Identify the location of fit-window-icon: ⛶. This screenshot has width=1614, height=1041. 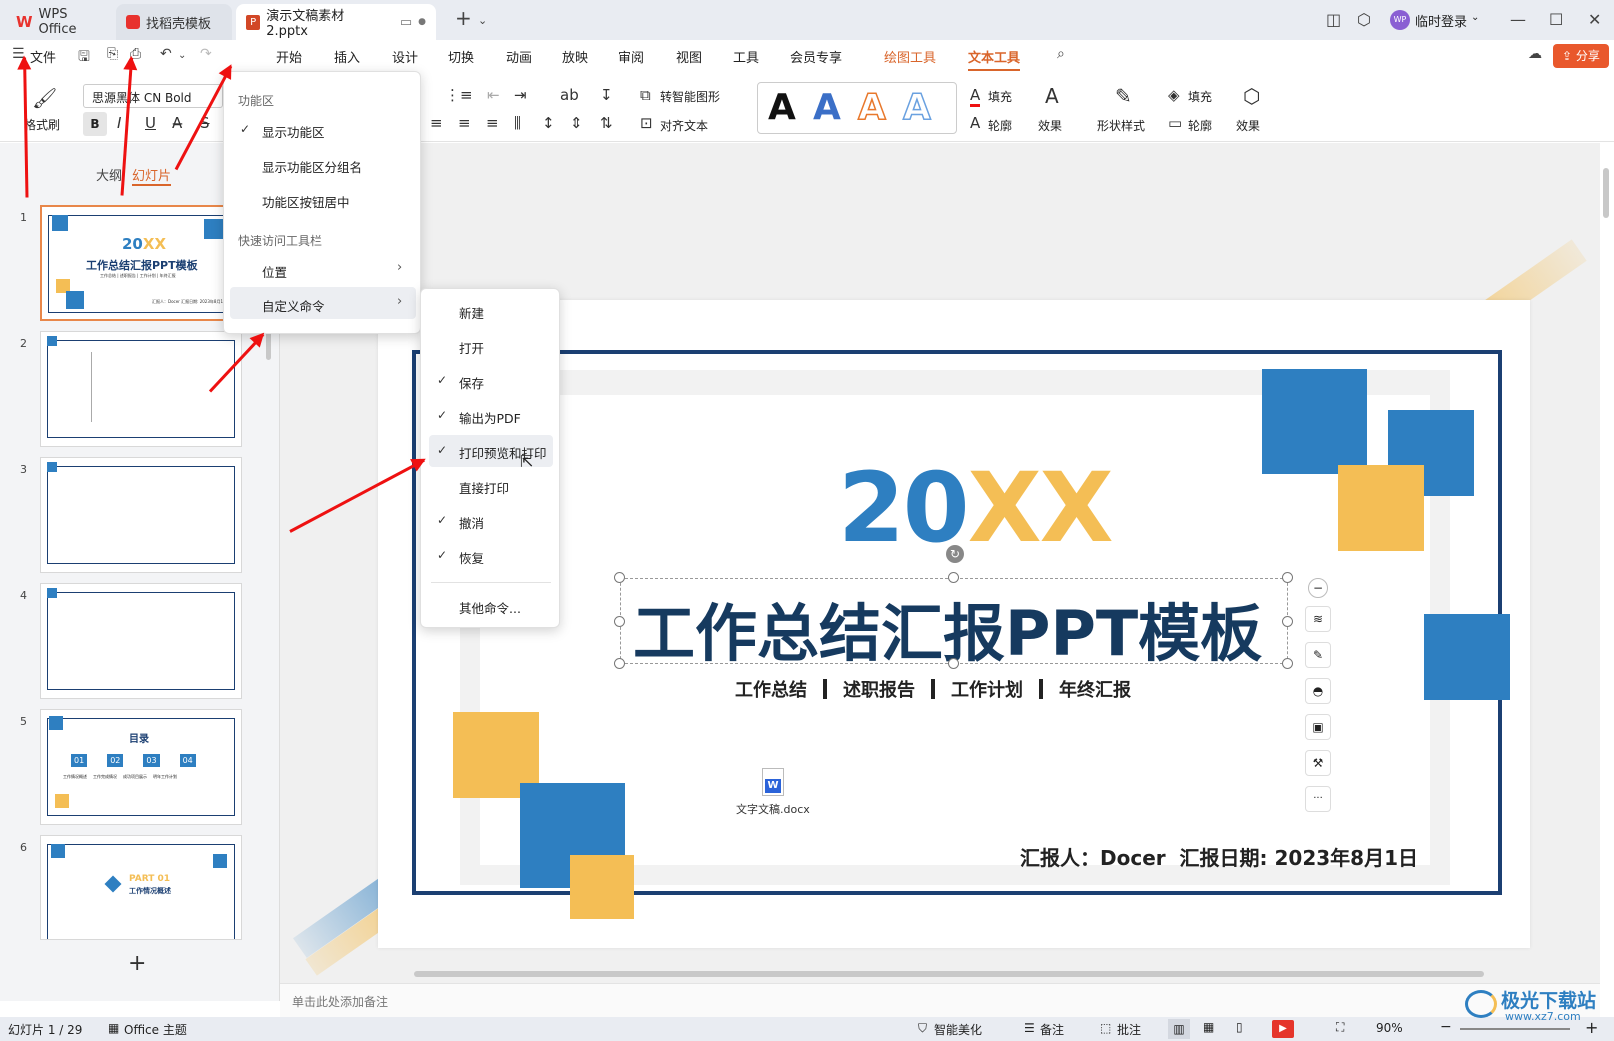
(1340, 1027).